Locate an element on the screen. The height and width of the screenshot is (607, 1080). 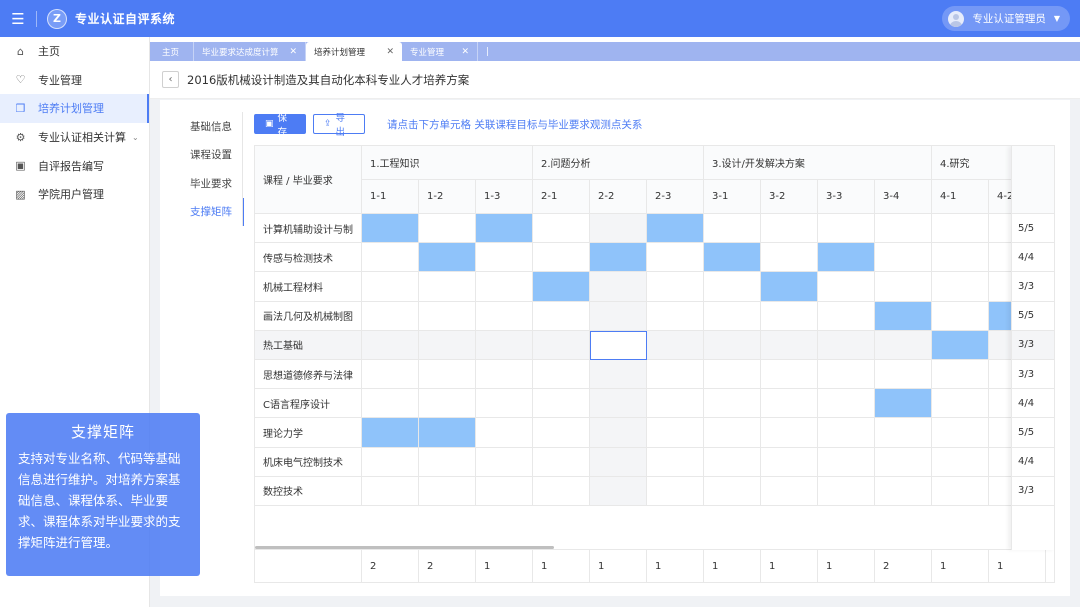
save-button: ▣ 保存 is located at coordinates (280, 125).